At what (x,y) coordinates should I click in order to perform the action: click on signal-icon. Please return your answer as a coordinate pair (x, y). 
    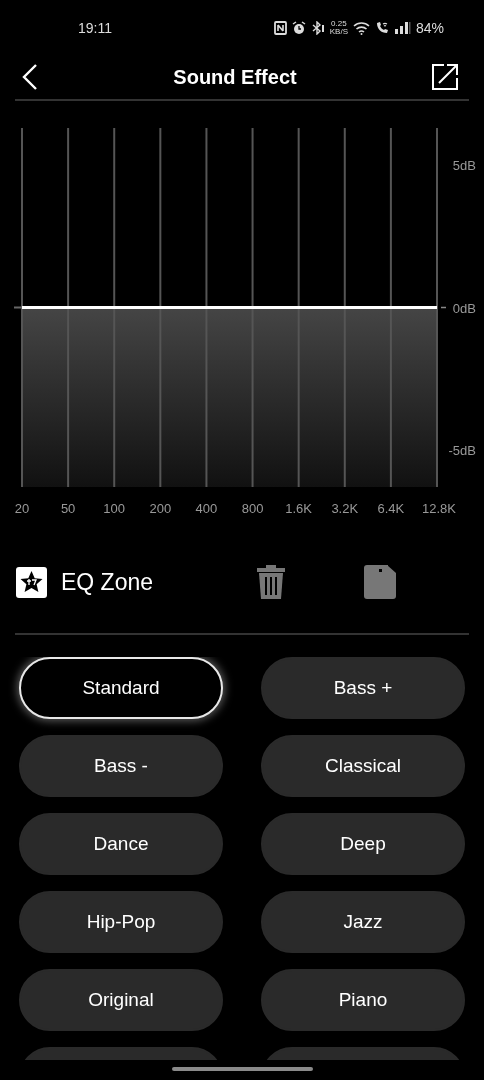
    Looking at the image, I should click on (402, 27).